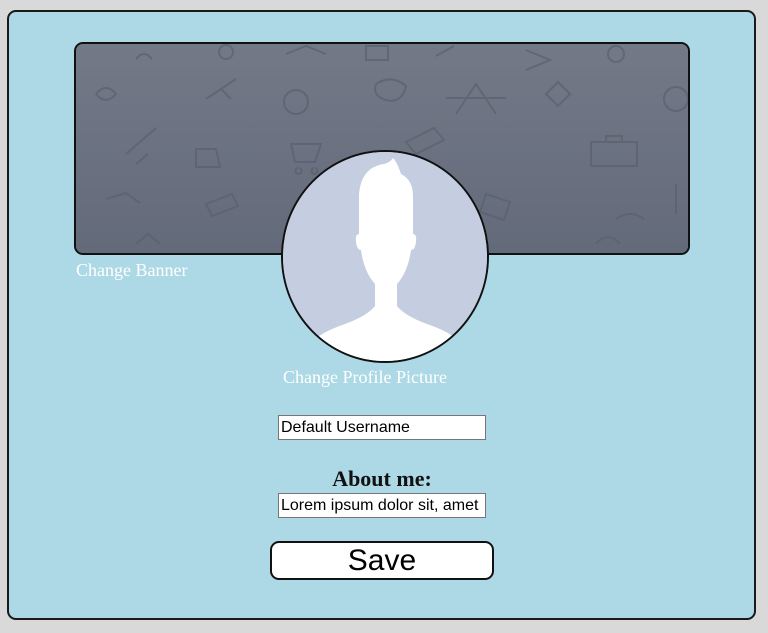 The width and height of the screenshot is (768, 633). Describe the element at coordinates (382, 505) in the screenshot. I see `about-me-input` at that location.